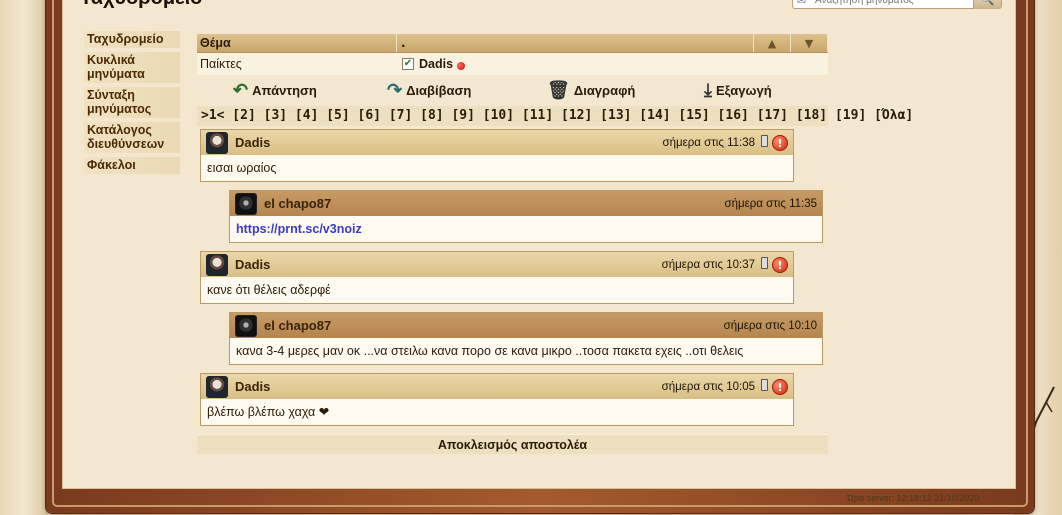  I want to click on search-box: ✉ 🔍, so click(897, 4).